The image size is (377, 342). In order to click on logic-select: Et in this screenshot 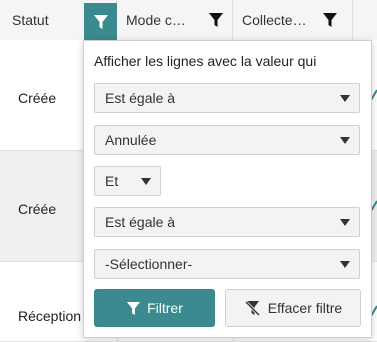, I will do `click(127, 181)`.